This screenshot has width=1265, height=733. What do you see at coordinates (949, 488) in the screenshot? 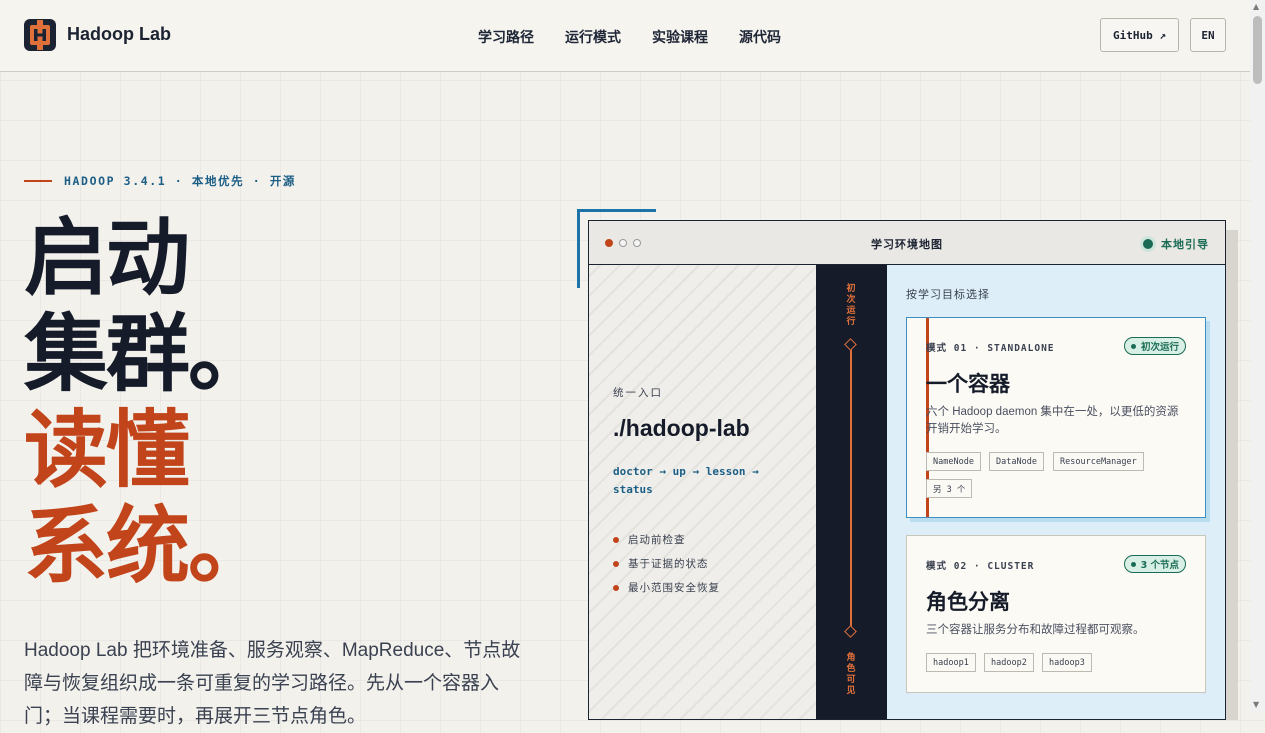
I see `tag-more: 另 3 个` at bounding box center [949, 488].